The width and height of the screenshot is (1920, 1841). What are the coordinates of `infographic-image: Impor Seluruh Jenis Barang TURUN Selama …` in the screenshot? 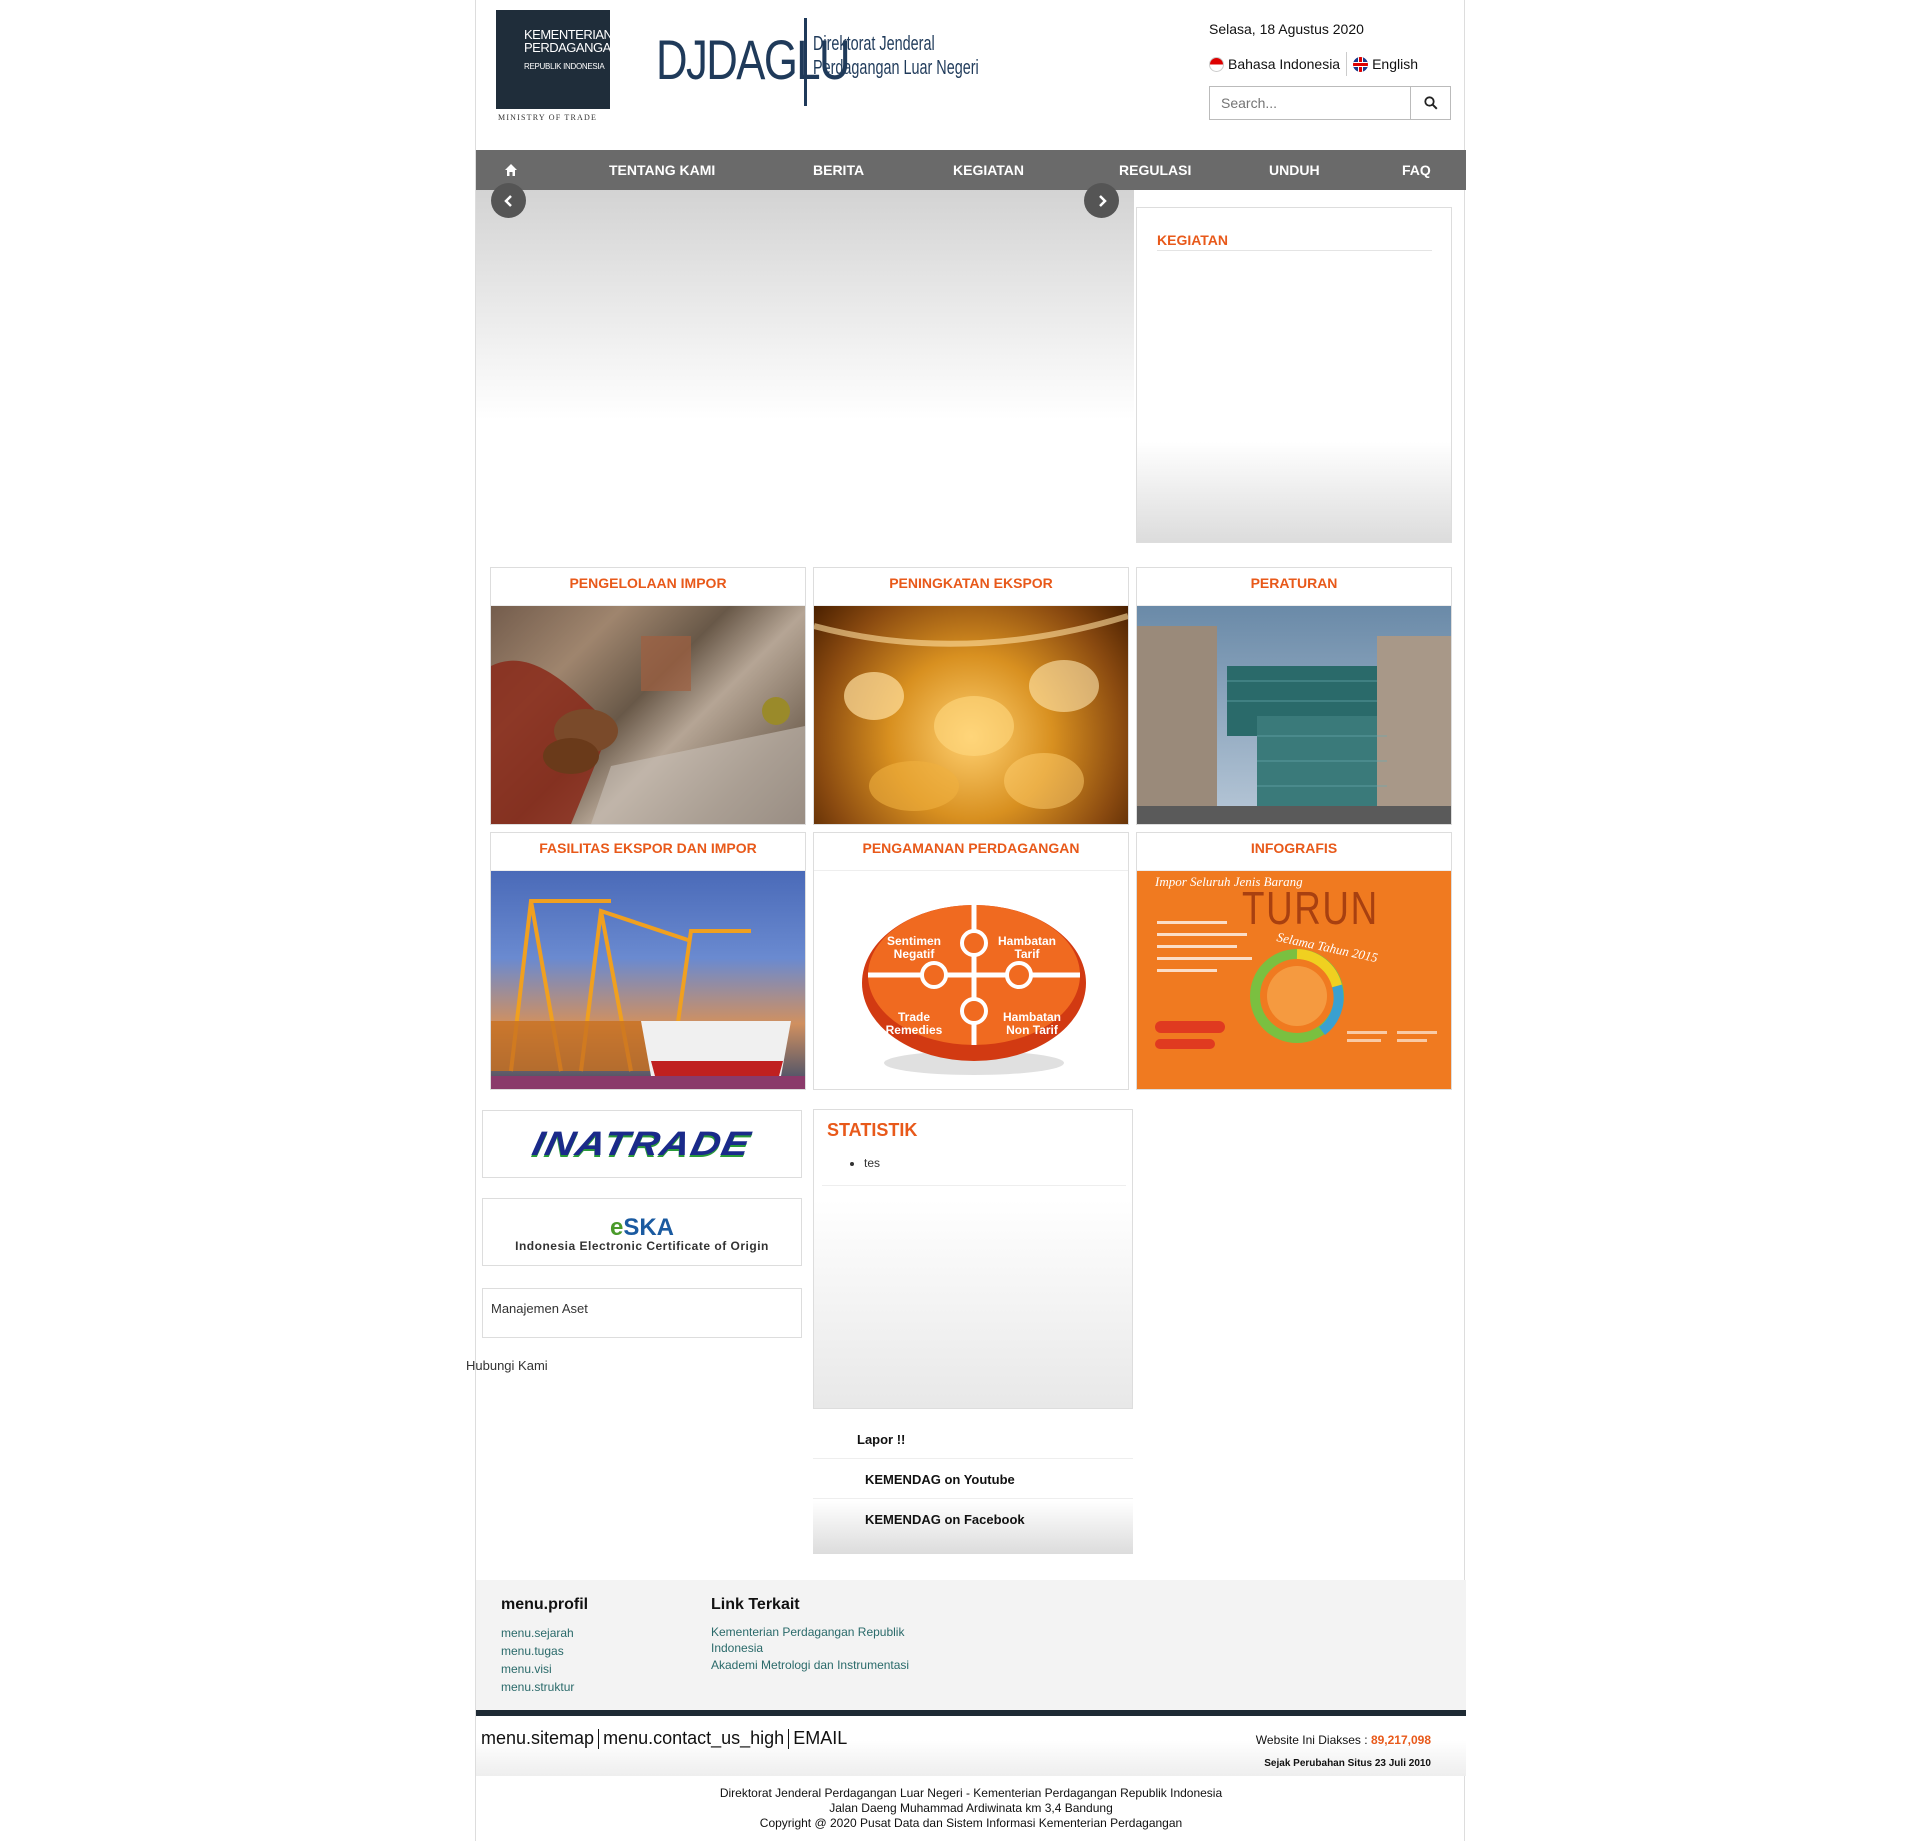 It's located at (1294, 980).